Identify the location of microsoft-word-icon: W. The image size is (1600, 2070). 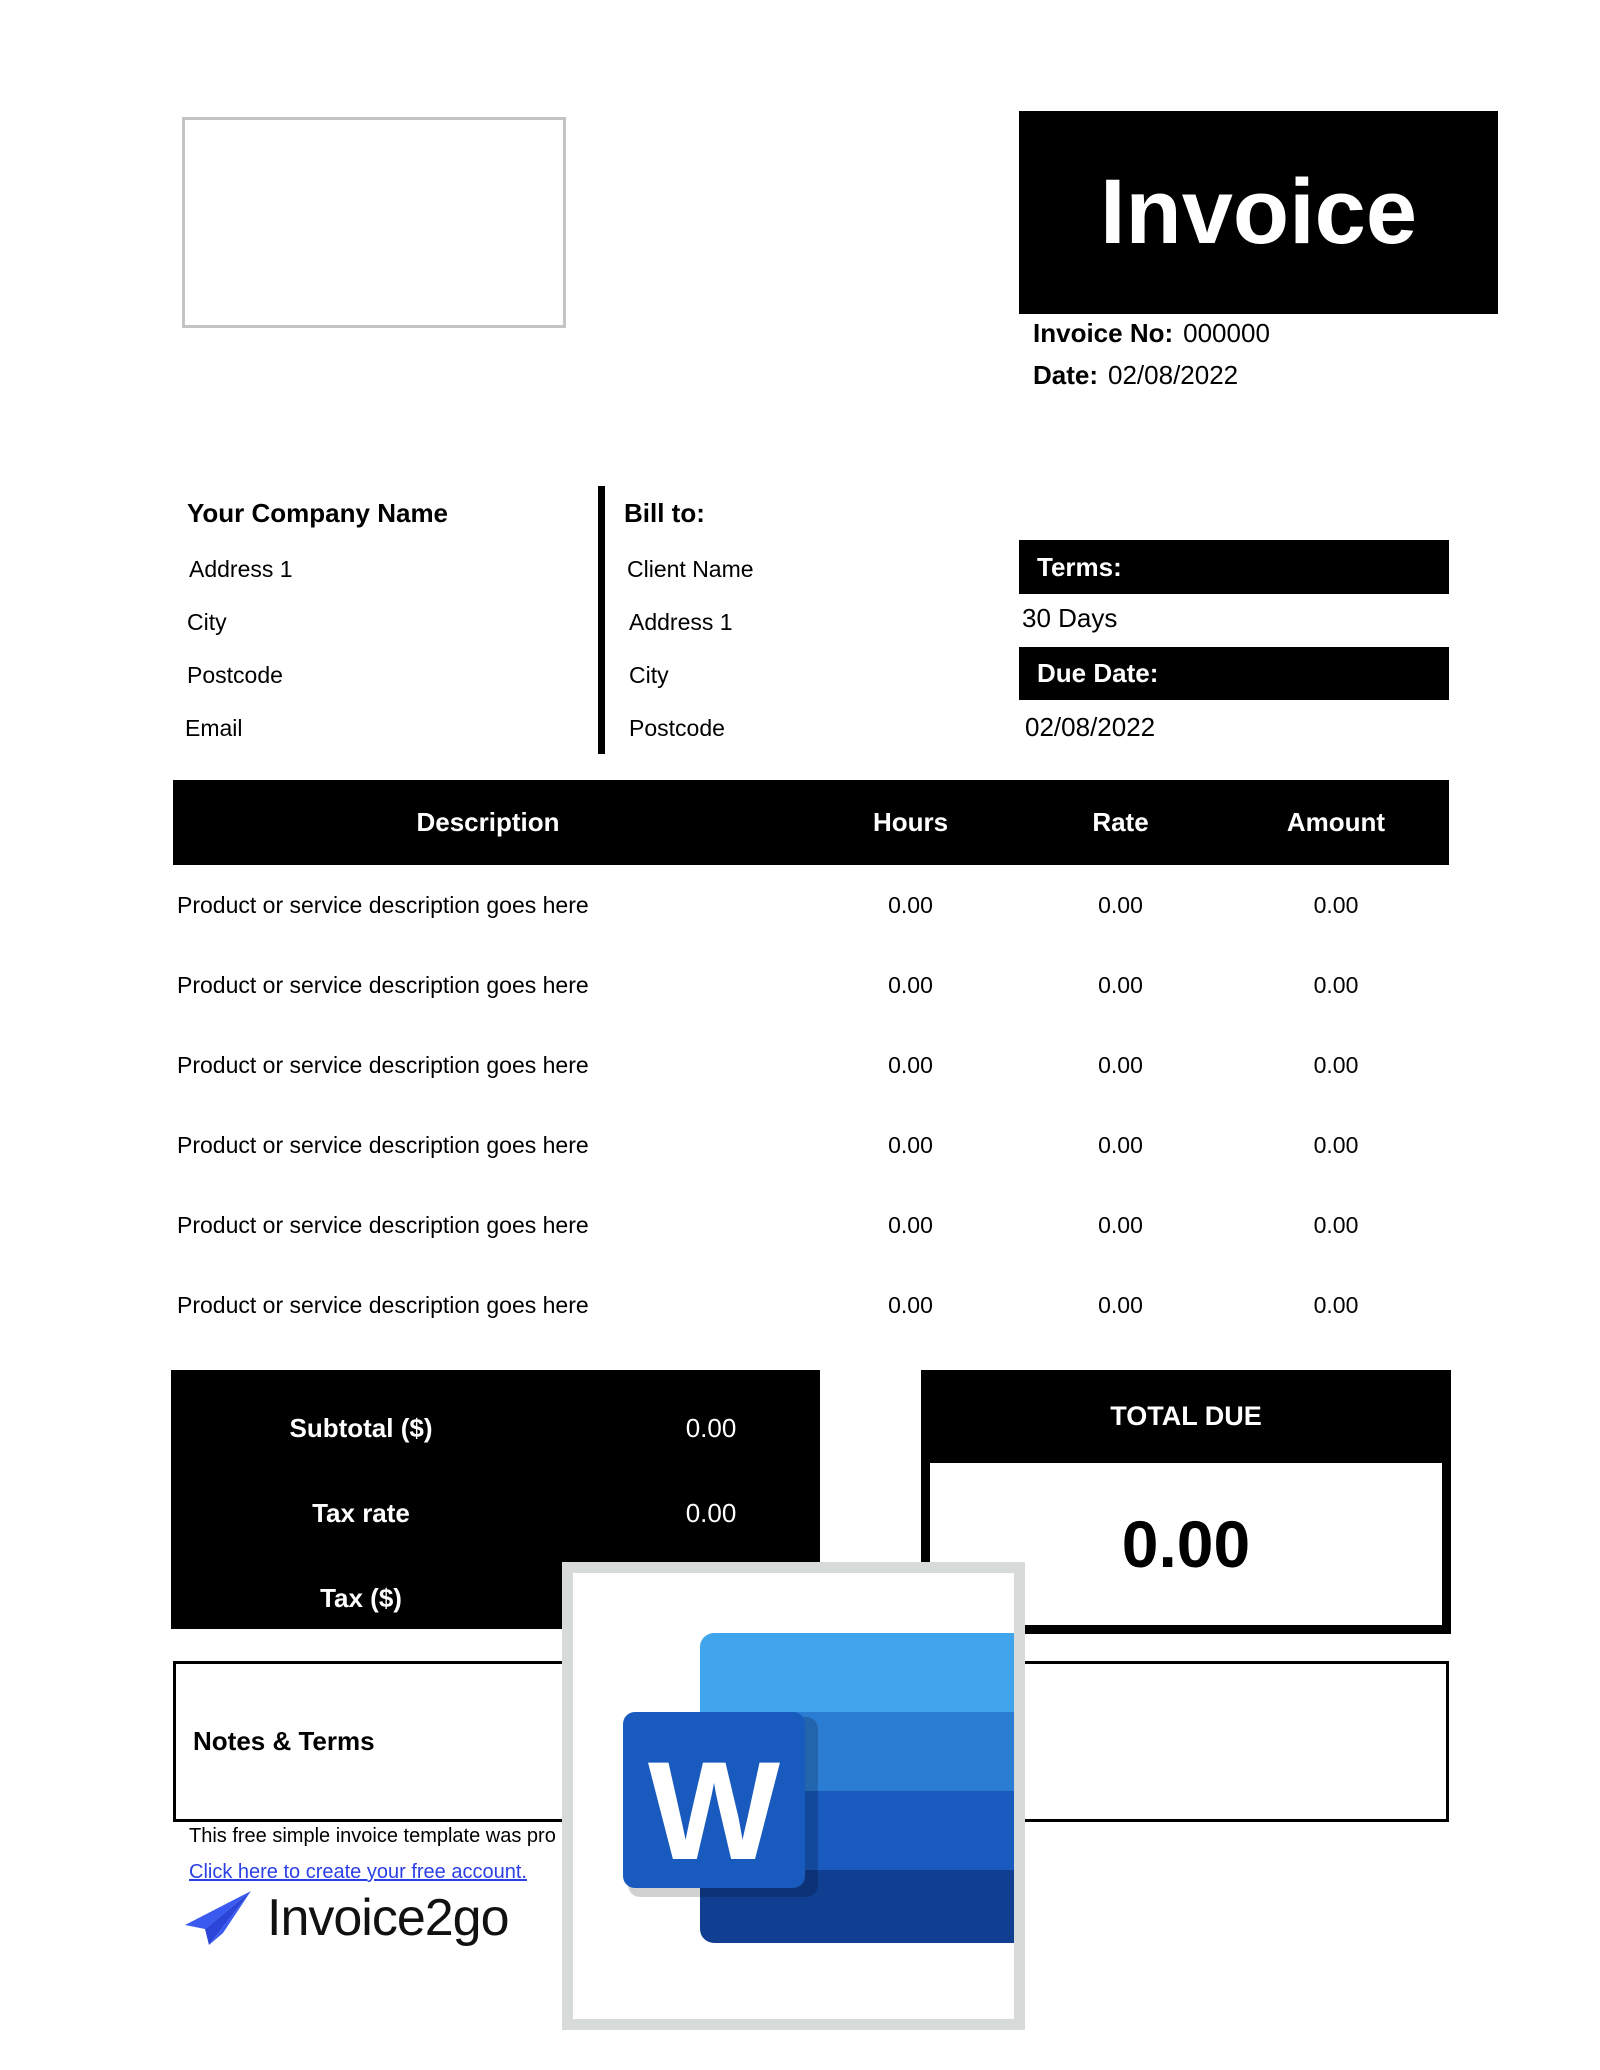
(829, 1788).